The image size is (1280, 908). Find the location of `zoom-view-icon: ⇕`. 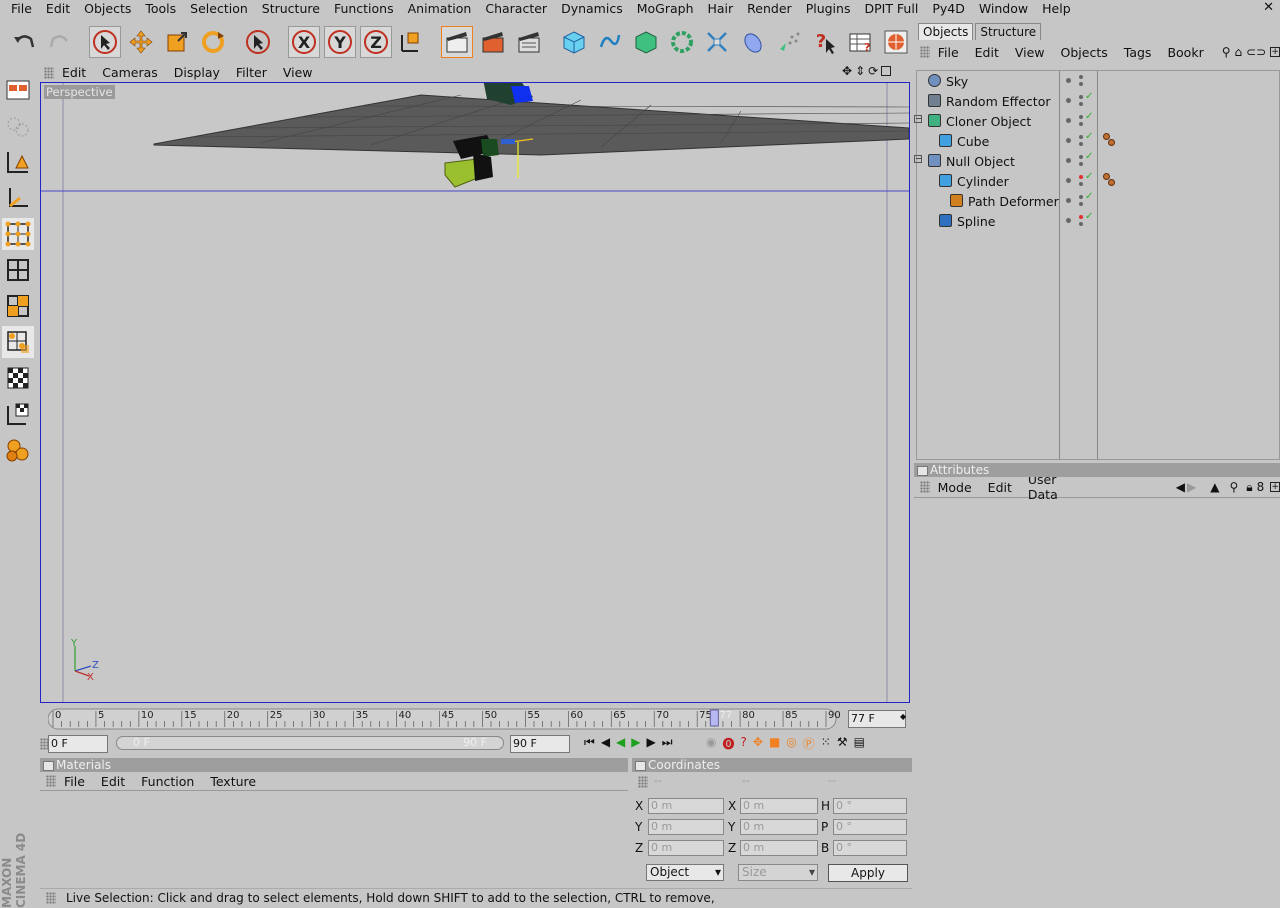

zoom-view-icon: ⇕ is located at coordinates (860, 71).